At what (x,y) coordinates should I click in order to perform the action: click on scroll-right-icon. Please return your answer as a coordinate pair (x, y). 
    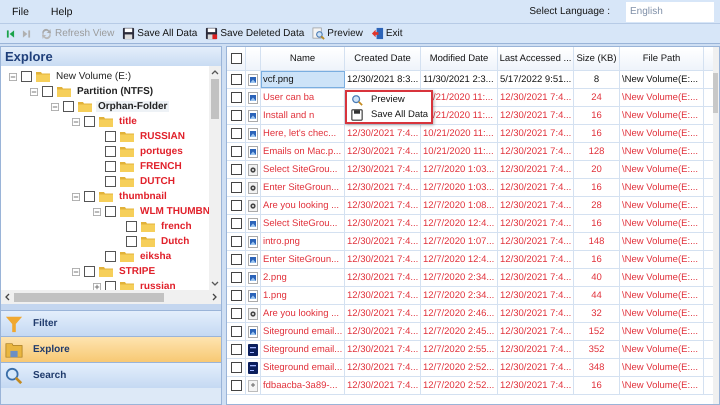
    Looking at the image, I should click on (215, 297).